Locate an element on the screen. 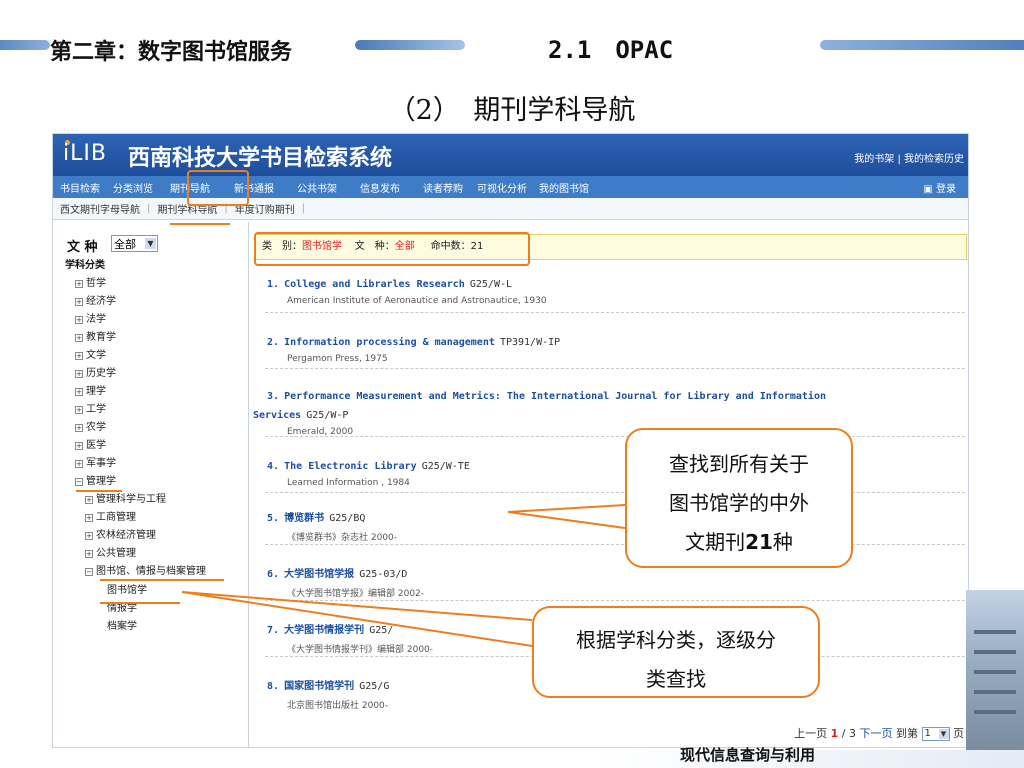 This screenshot has height=768, width=1024. result-publisher: Pergamon Press, 1975 is located at coordinates (337, 359).